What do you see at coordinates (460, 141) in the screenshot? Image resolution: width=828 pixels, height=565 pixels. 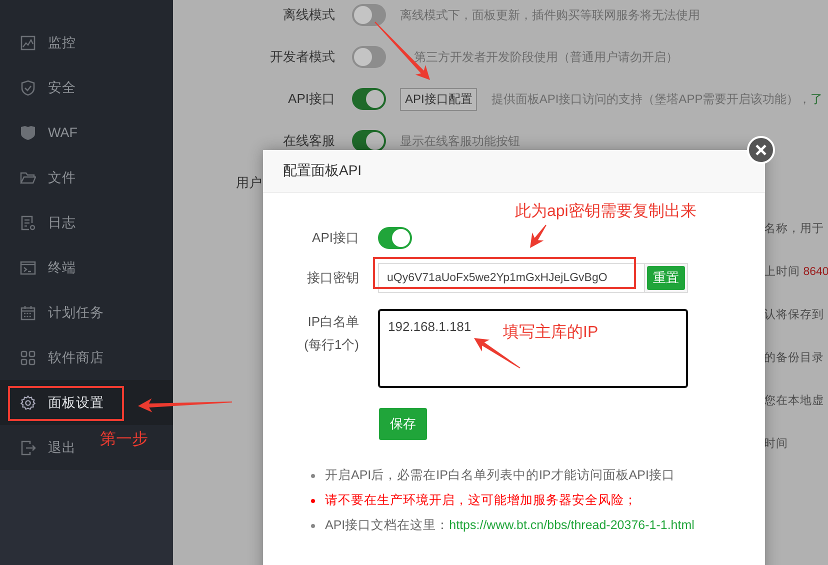 I see `setting-description: 显示在线客服功能按钮` at bounding box center [460, 141].